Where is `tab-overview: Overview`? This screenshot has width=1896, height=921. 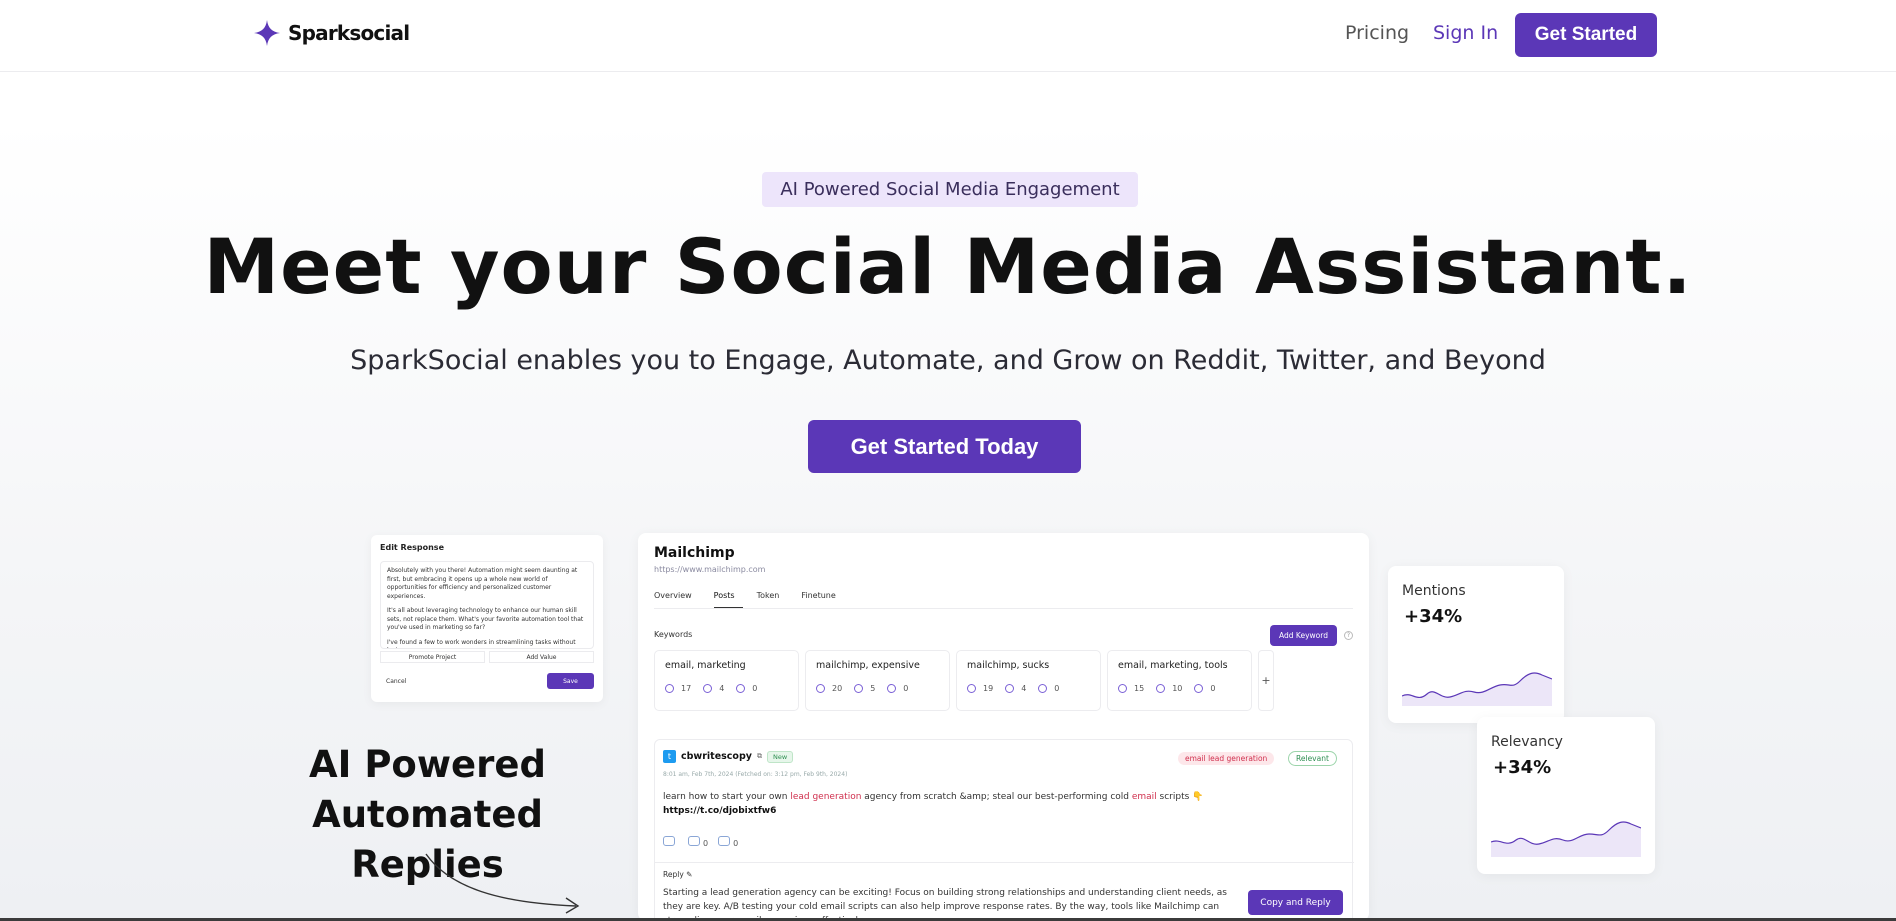
tab-overview: Overview is located at coordinates (677, 599).